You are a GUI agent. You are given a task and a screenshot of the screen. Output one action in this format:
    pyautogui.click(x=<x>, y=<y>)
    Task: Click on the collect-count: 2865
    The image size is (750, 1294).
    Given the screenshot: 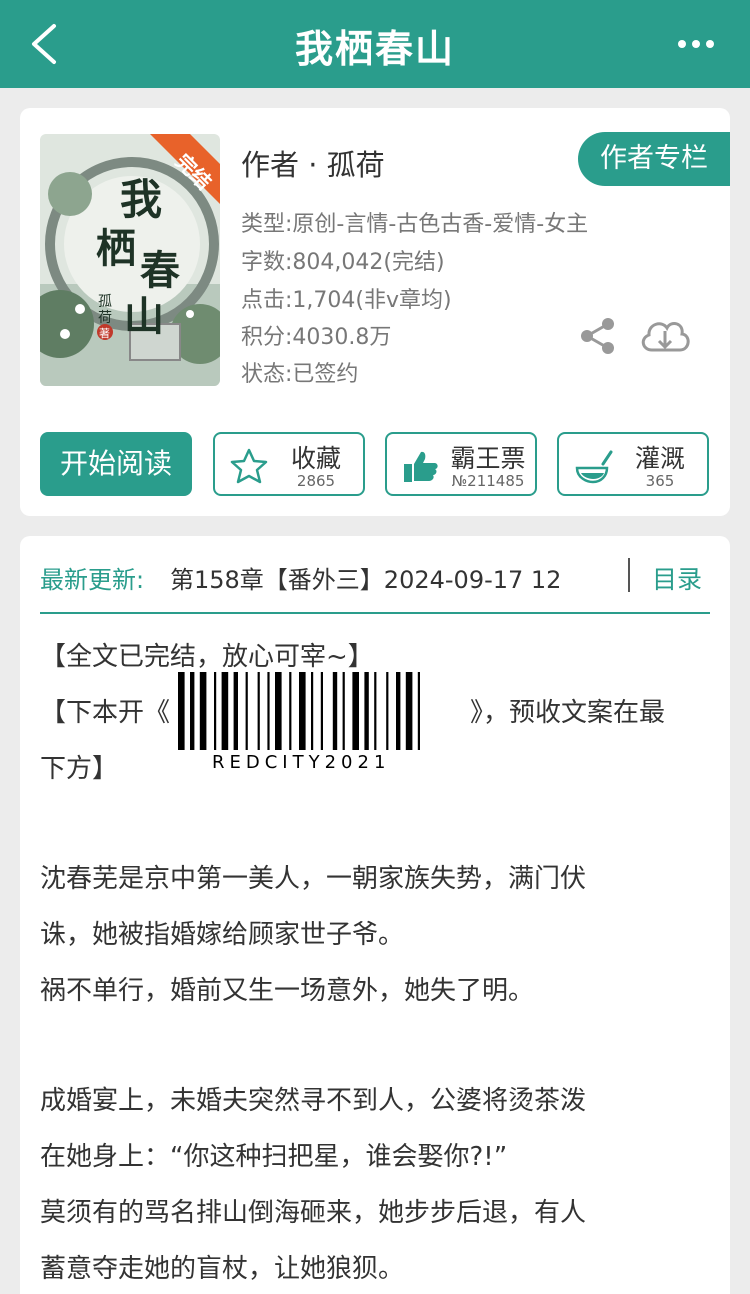 What is the action you would take?
    pyautogui.click(x=316, y=481)
    